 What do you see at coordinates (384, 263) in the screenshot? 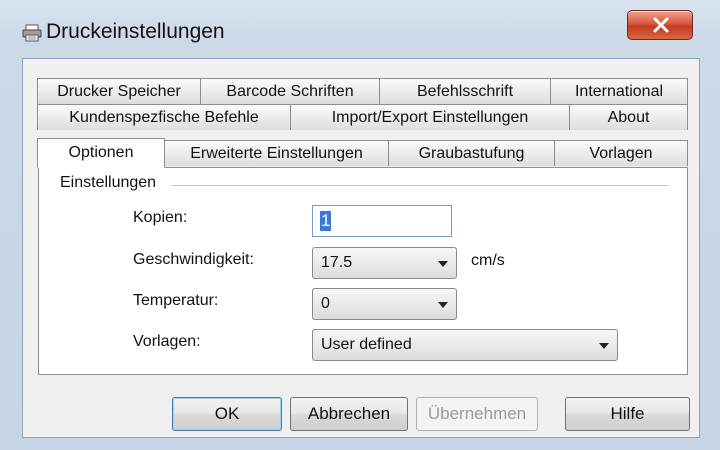
I see `speed-select: 17.5` at bounding box center [384, 263].